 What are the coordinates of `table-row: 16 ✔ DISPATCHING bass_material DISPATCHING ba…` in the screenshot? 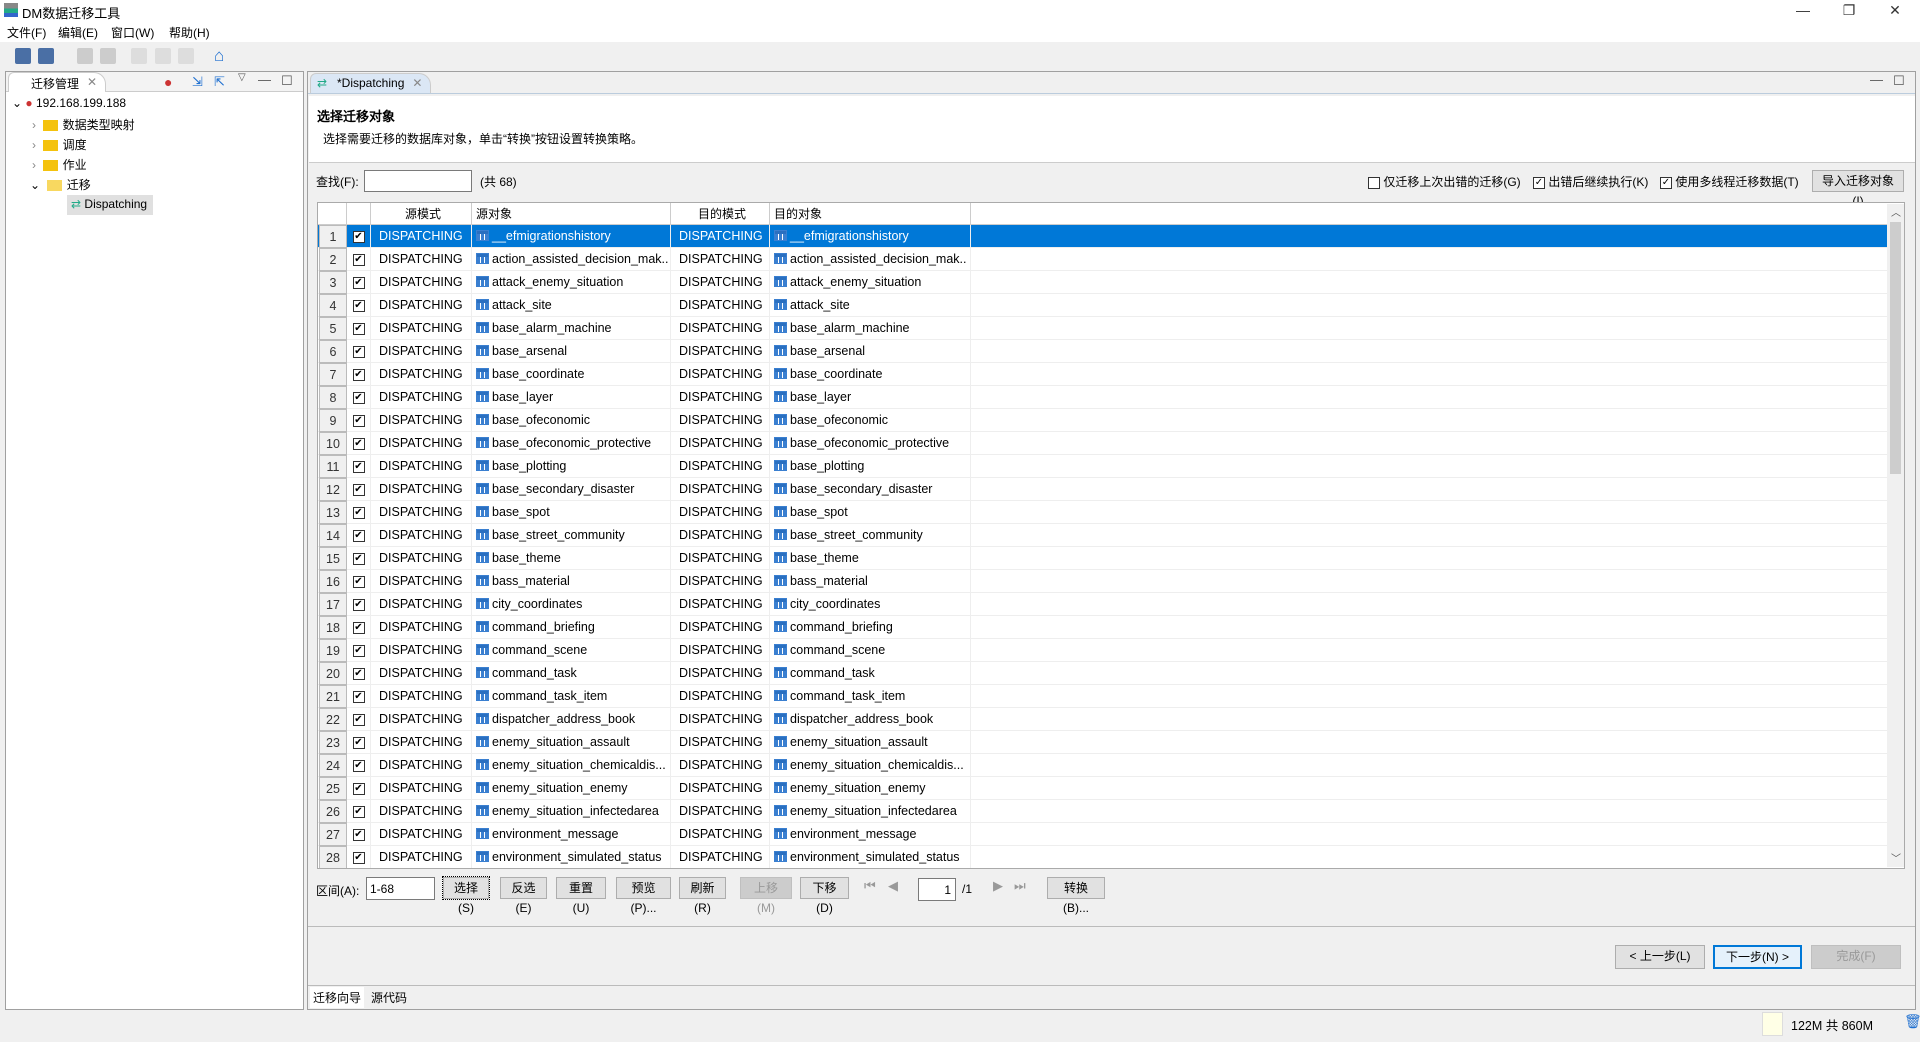 It's located at (1103, 581).